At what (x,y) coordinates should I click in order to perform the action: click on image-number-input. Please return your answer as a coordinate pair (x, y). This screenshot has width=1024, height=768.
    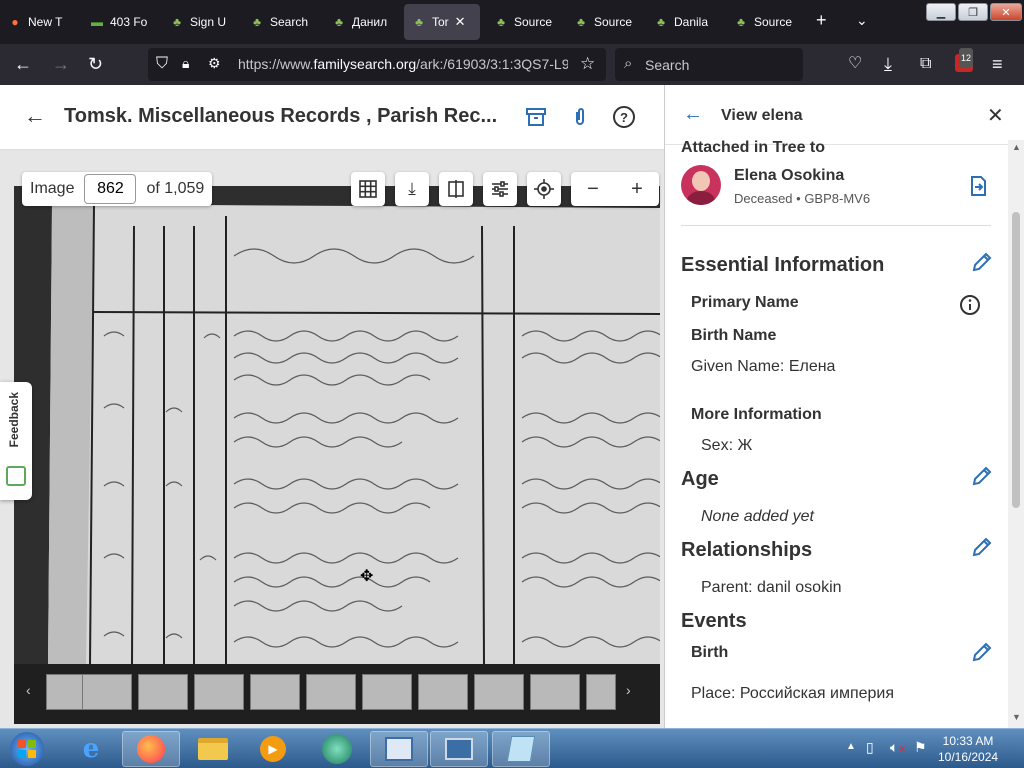
    Looking at the image, I should click on (110, 189).